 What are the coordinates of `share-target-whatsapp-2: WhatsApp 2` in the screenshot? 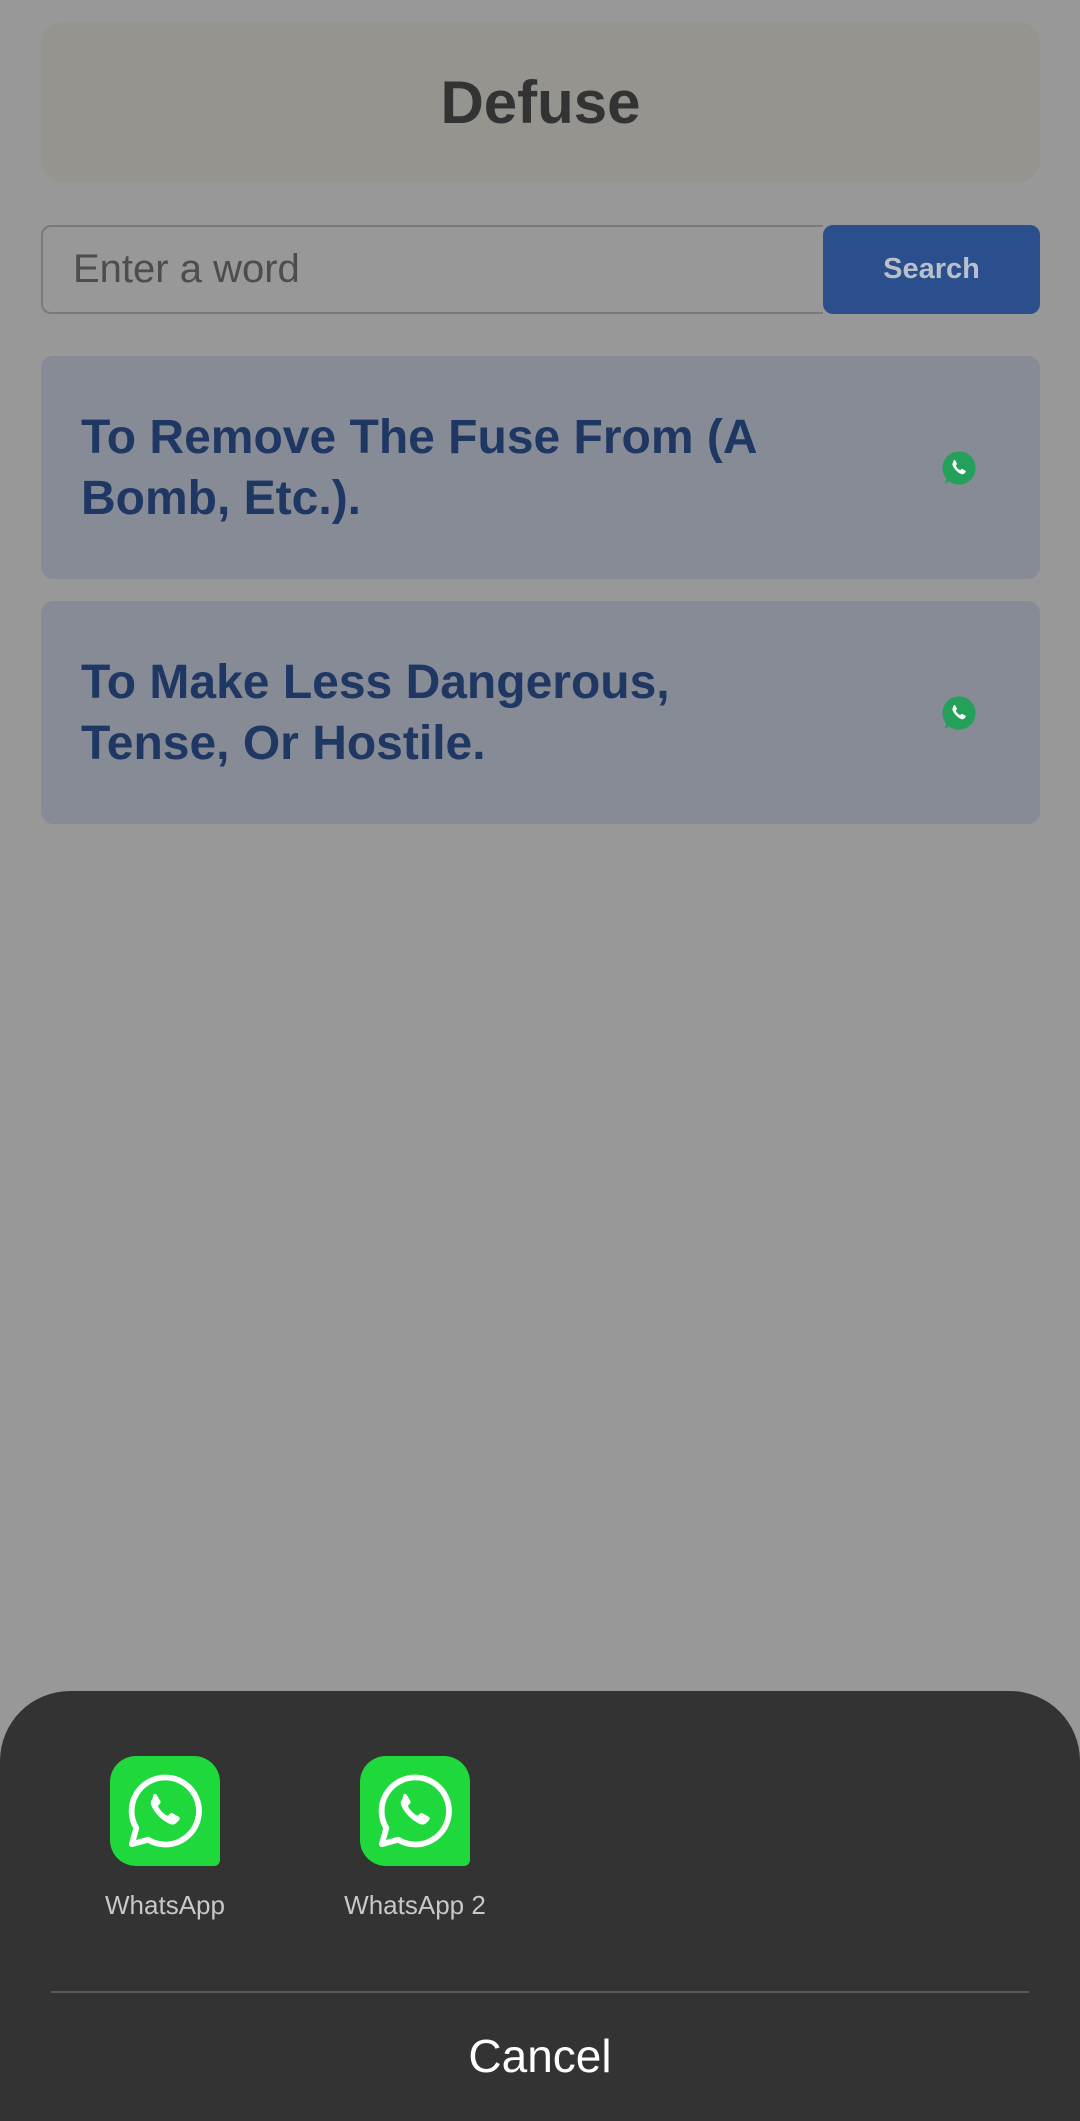 It's located at (415, 1838).